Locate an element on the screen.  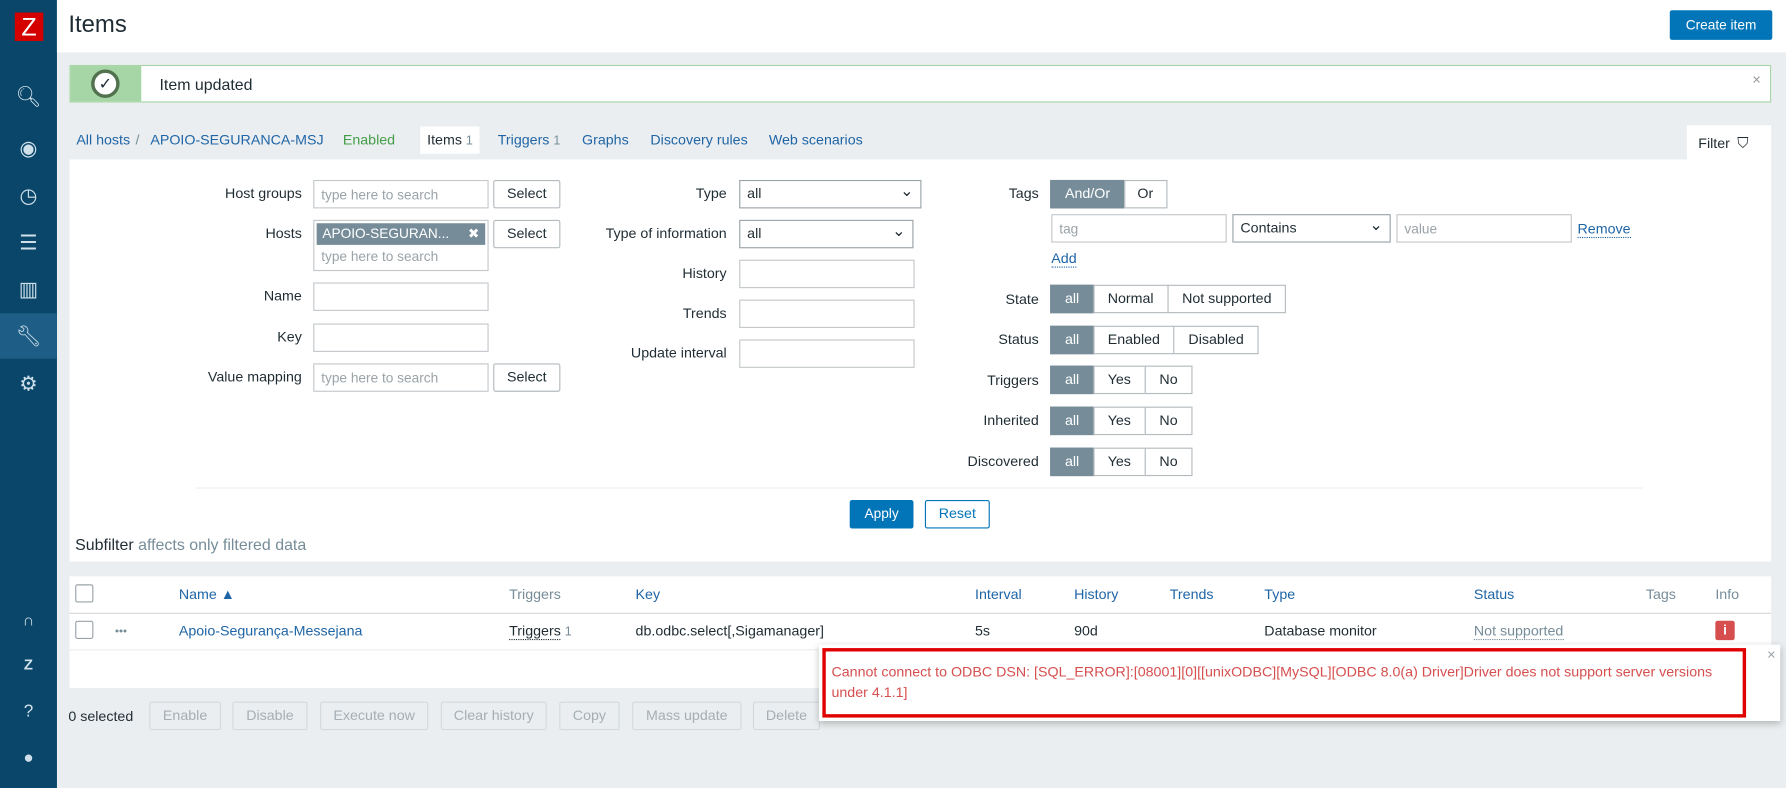
headset-icon: ∩ is located at coordinates (28, 620).